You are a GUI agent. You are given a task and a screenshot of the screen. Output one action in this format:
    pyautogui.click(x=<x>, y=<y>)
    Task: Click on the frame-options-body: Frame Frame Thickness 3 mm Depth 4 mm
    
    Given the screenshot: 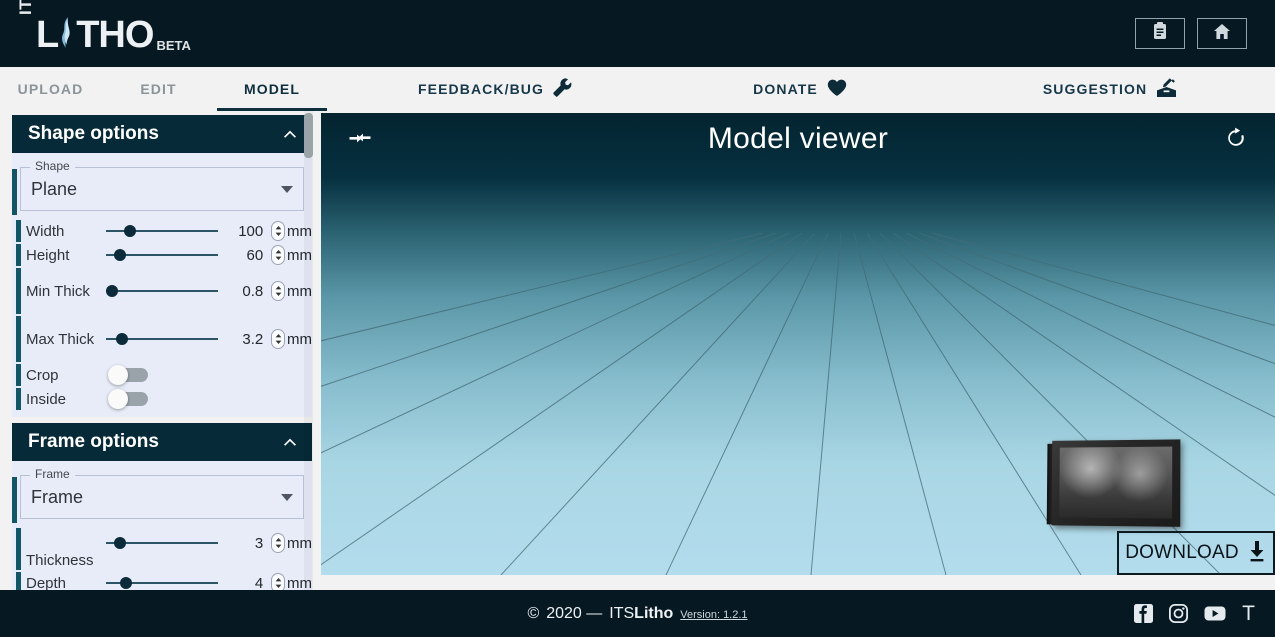 What is the action you would take?
    pyautogui.click(x=162, y=525)
    